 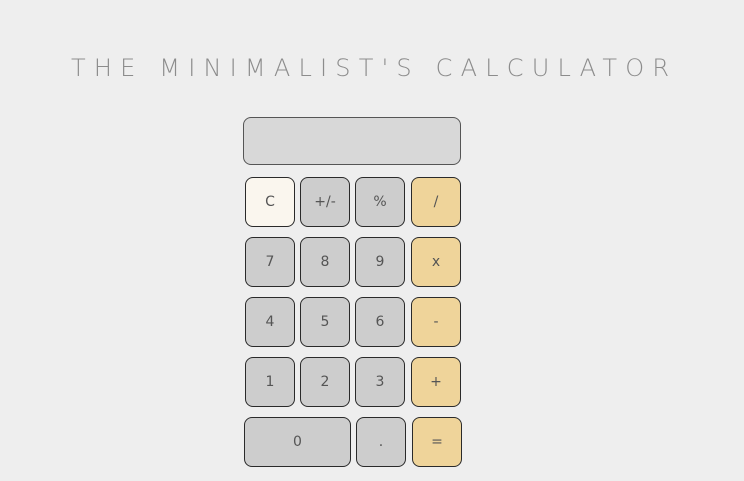 What do you see at coordinates (270, 262) in the screenshot?
I see `digit-7-button: 7` at bounding box center [270, 262].